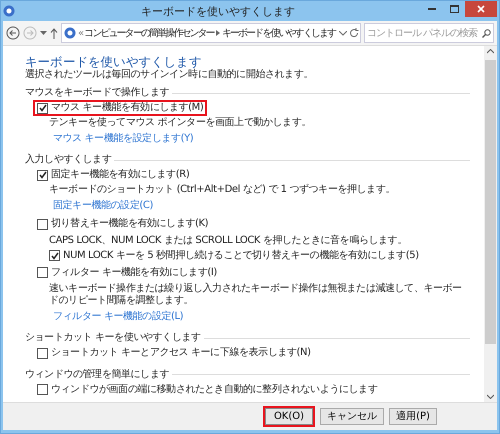 The image size is (500, 434). I want to click on checkbox-label: 固定キー機能を有効にします(R), so click(120, 175).